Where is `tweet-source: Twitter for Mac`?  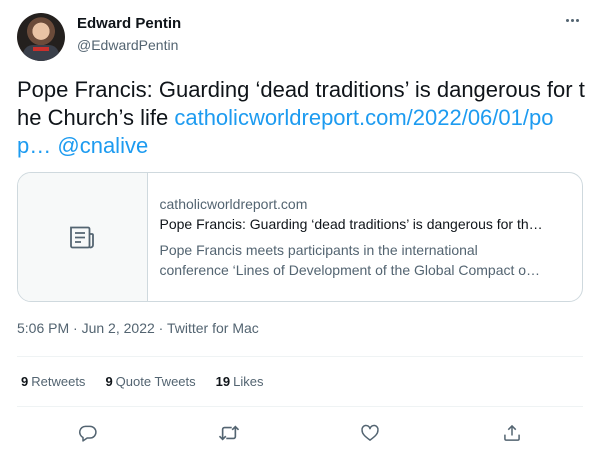 tweet-source: Twitter for Mac is located at coordinates (213, 328).